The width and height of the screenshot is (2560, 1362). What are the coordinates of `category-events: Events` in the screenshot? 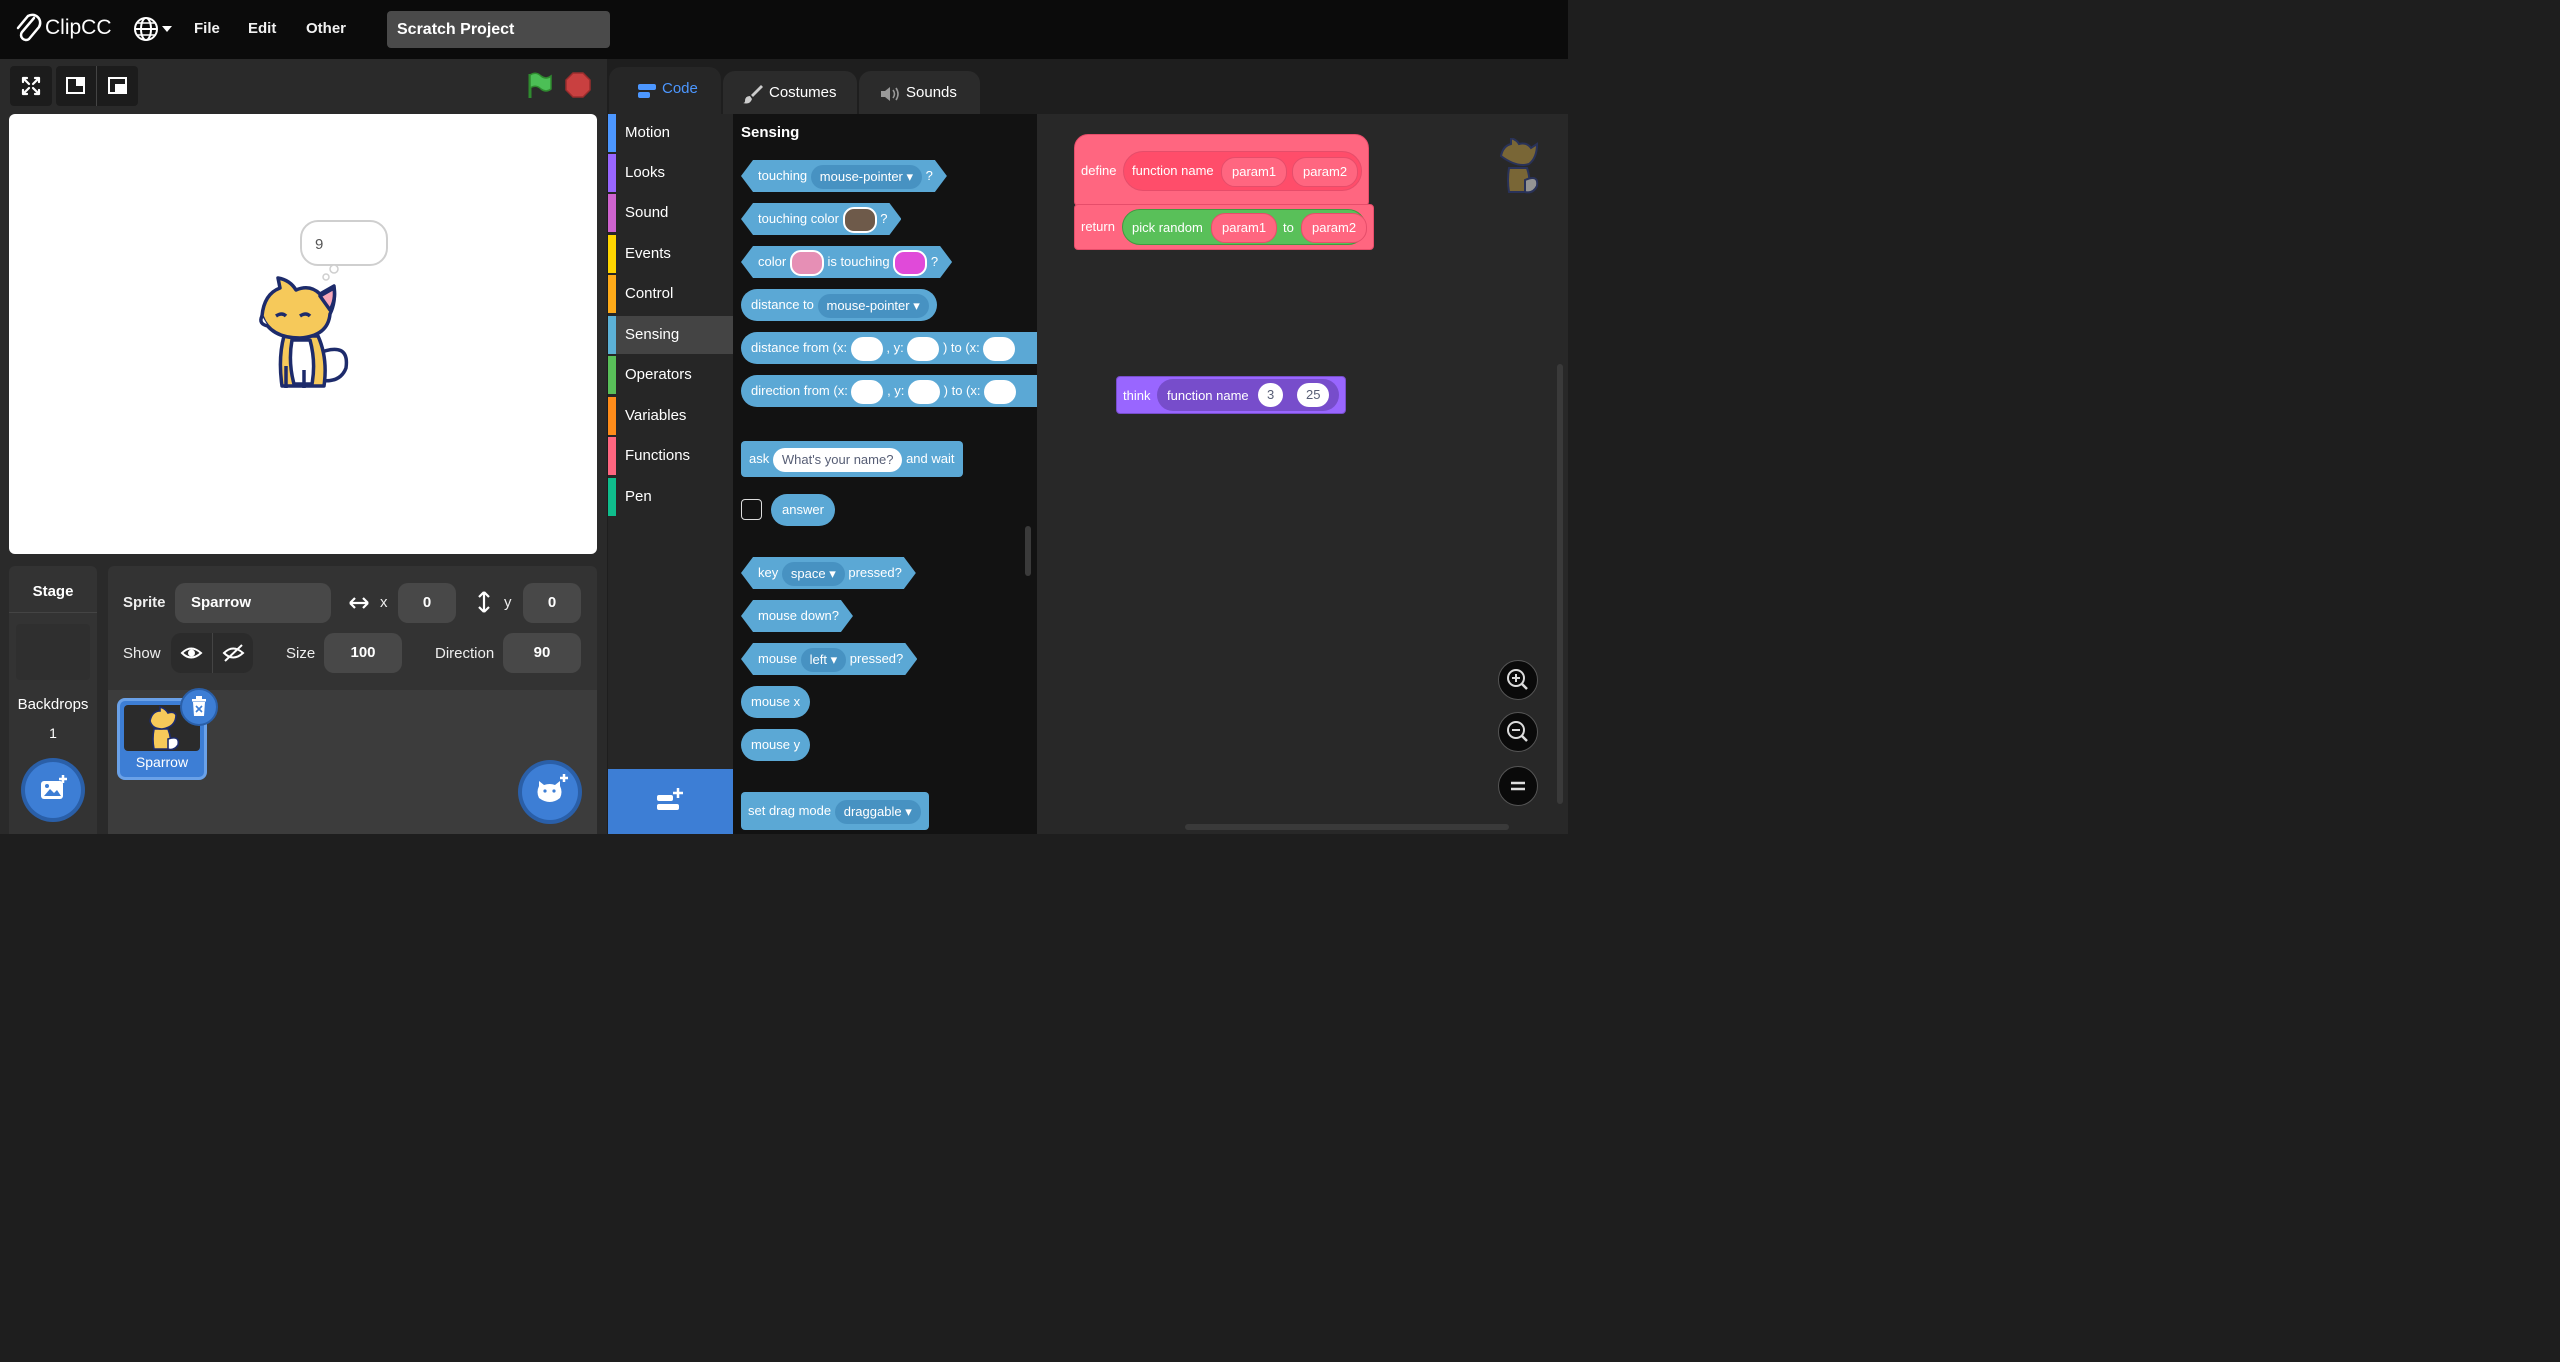 It's located at (670, 254).